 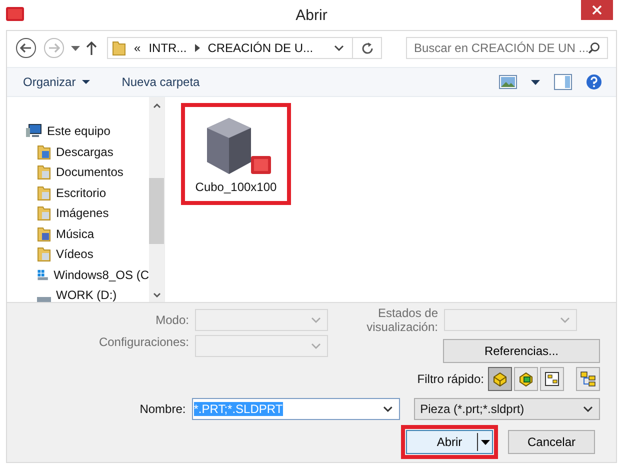 I want to click on back-icon, so click(x=26, y=48).